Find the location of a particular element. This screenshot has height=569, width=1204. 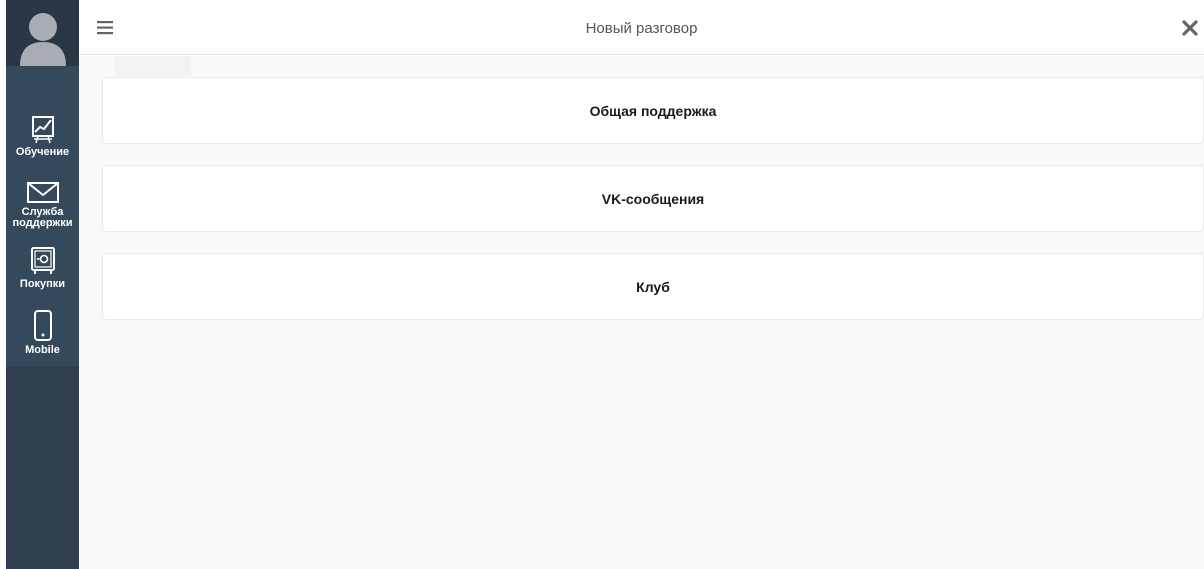

sidebar-item-purchases: Покупки is located at coordinates (42, 268).